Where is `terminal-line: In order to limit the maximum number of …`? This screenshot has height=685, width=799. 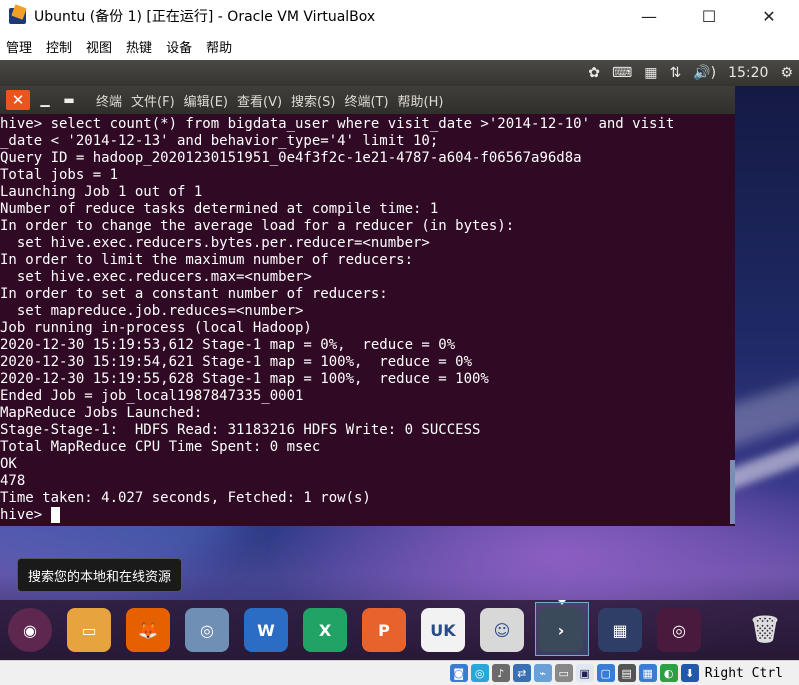 terminal-line: In order to limit the maximum number of … is located at coordinates (207, 260).